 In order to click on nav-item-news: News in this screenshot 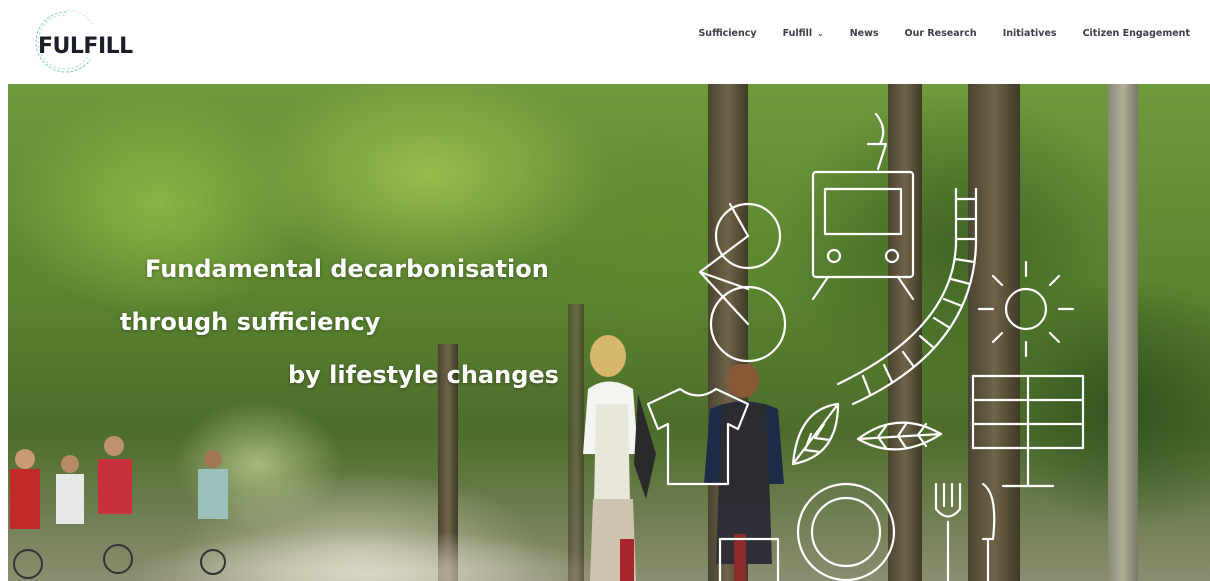, I will do `click(864, 34)`.